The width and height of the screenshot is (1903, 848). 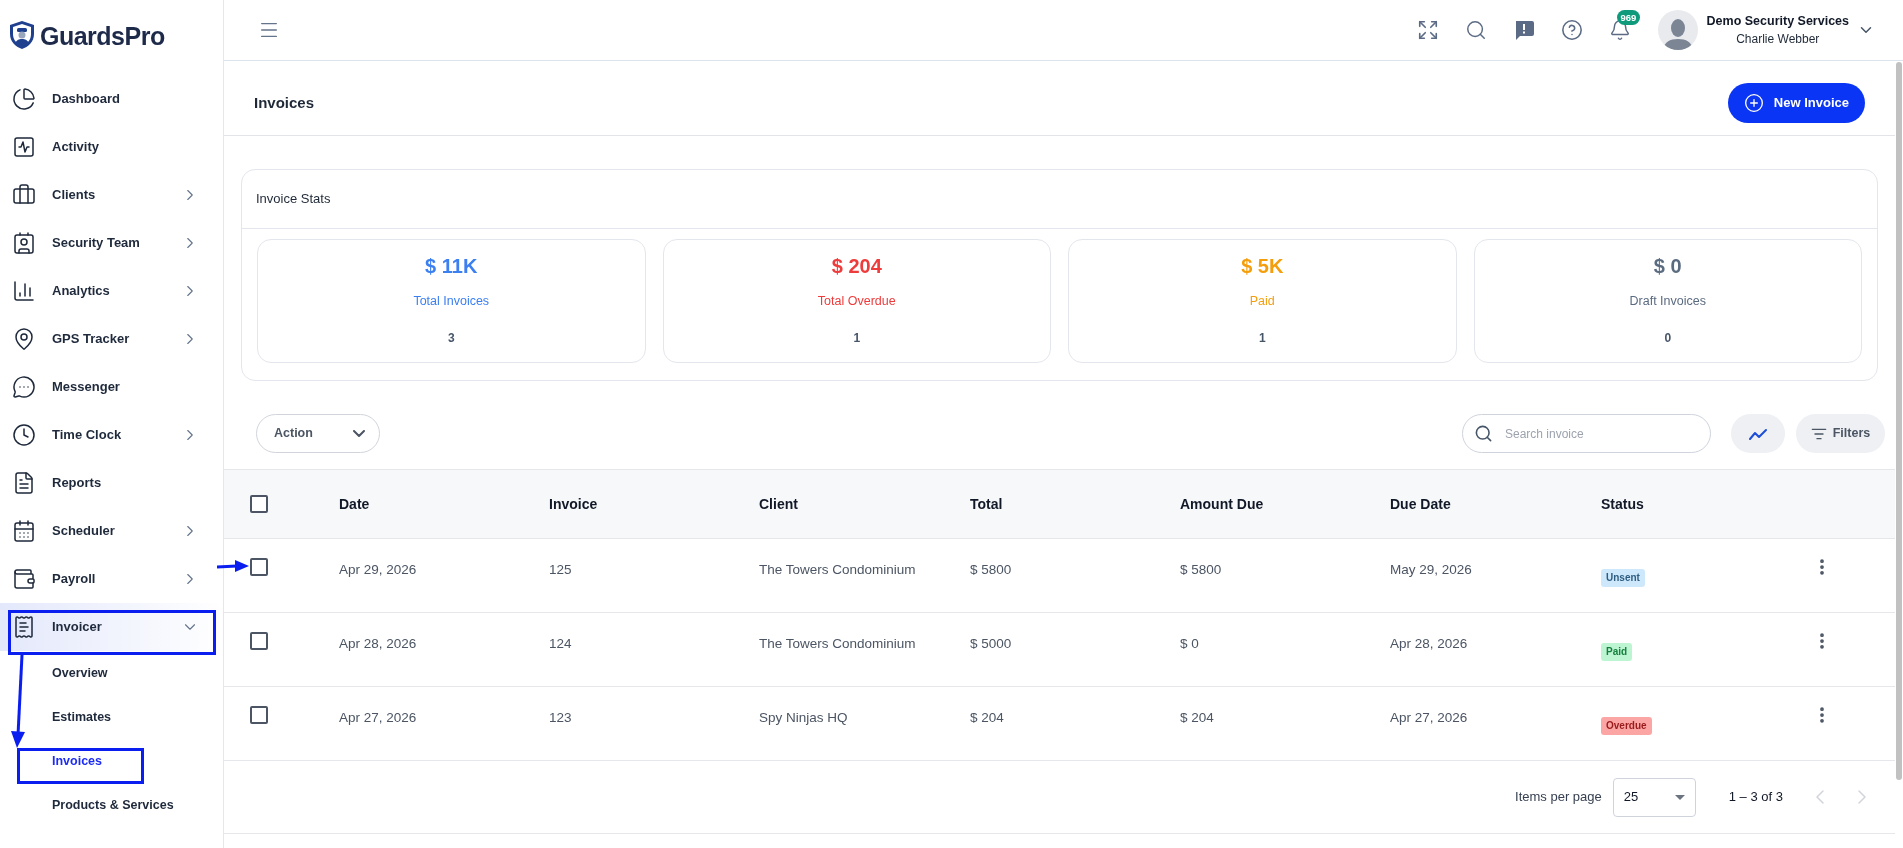 What do you see at coordinates (1189, 643) in the screenshot?
I see `table-cell: $ 0` at bounding box center [1189, 643].